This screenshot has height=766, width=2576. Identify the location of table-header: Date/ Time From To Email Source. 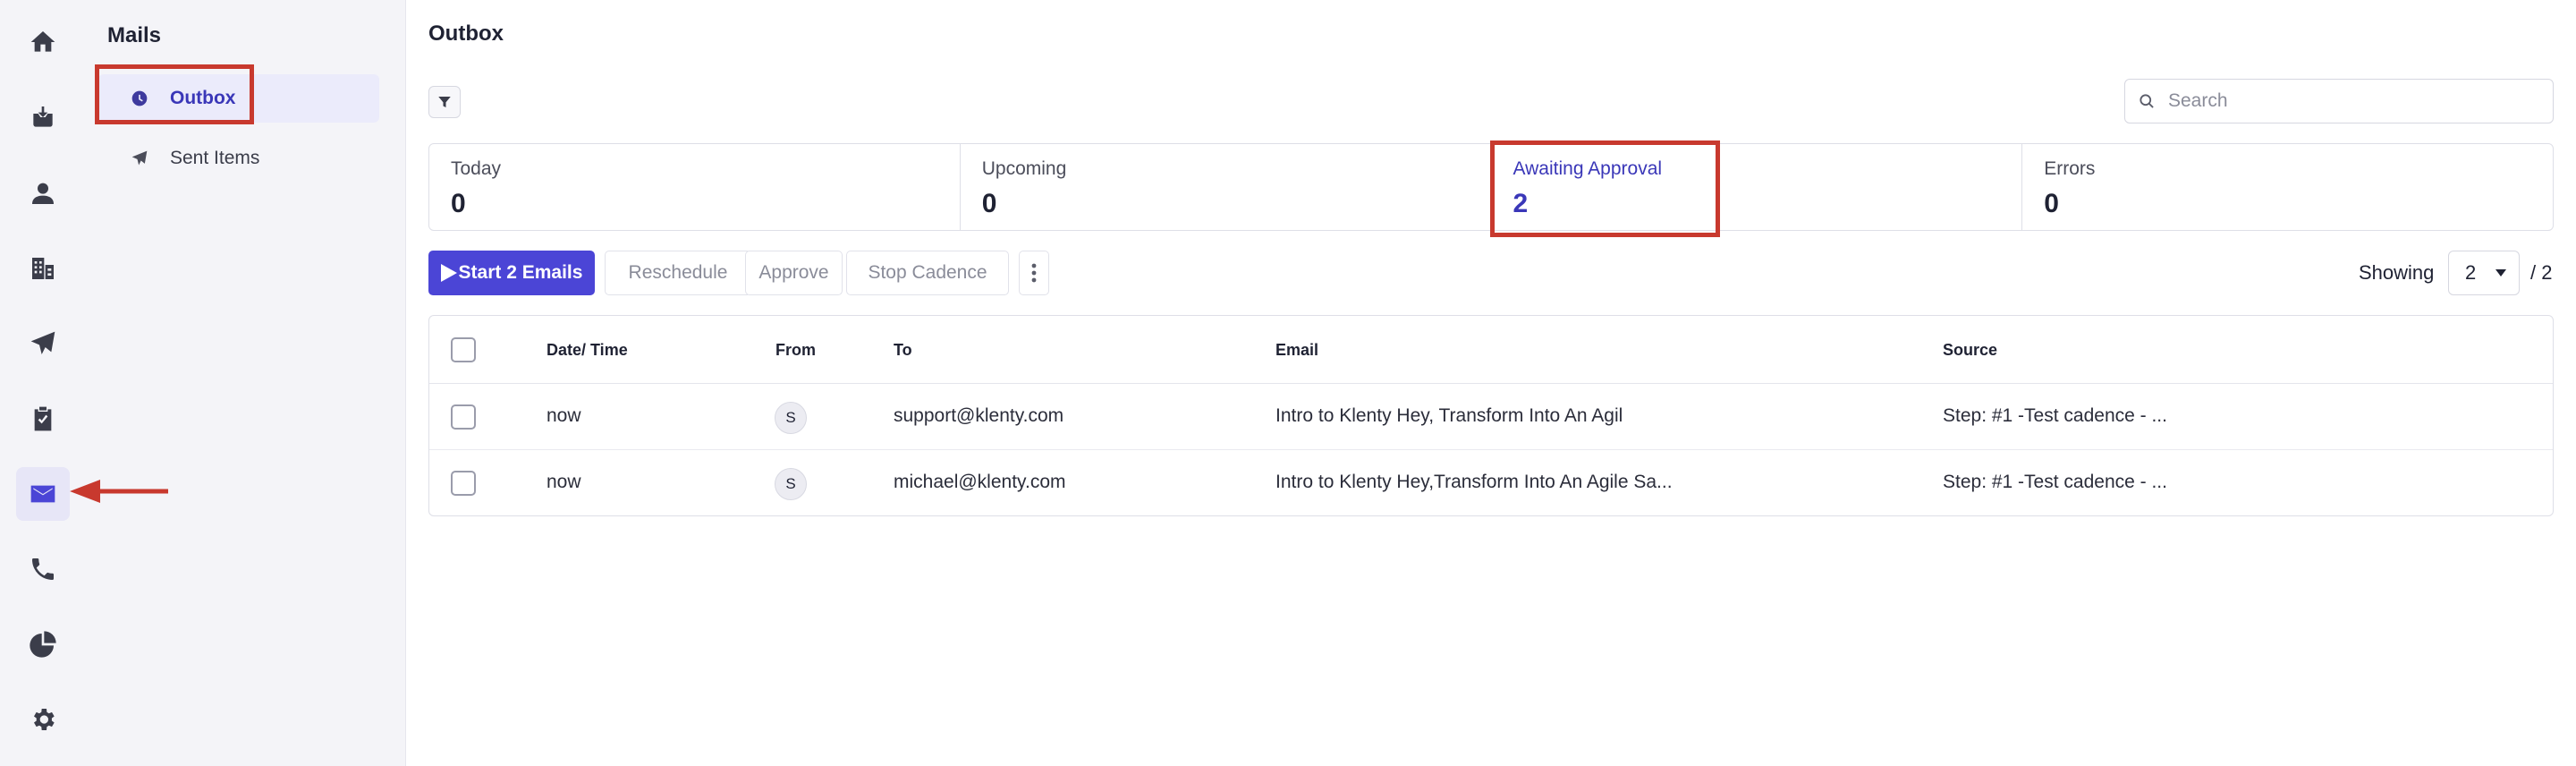
(1491, 350).